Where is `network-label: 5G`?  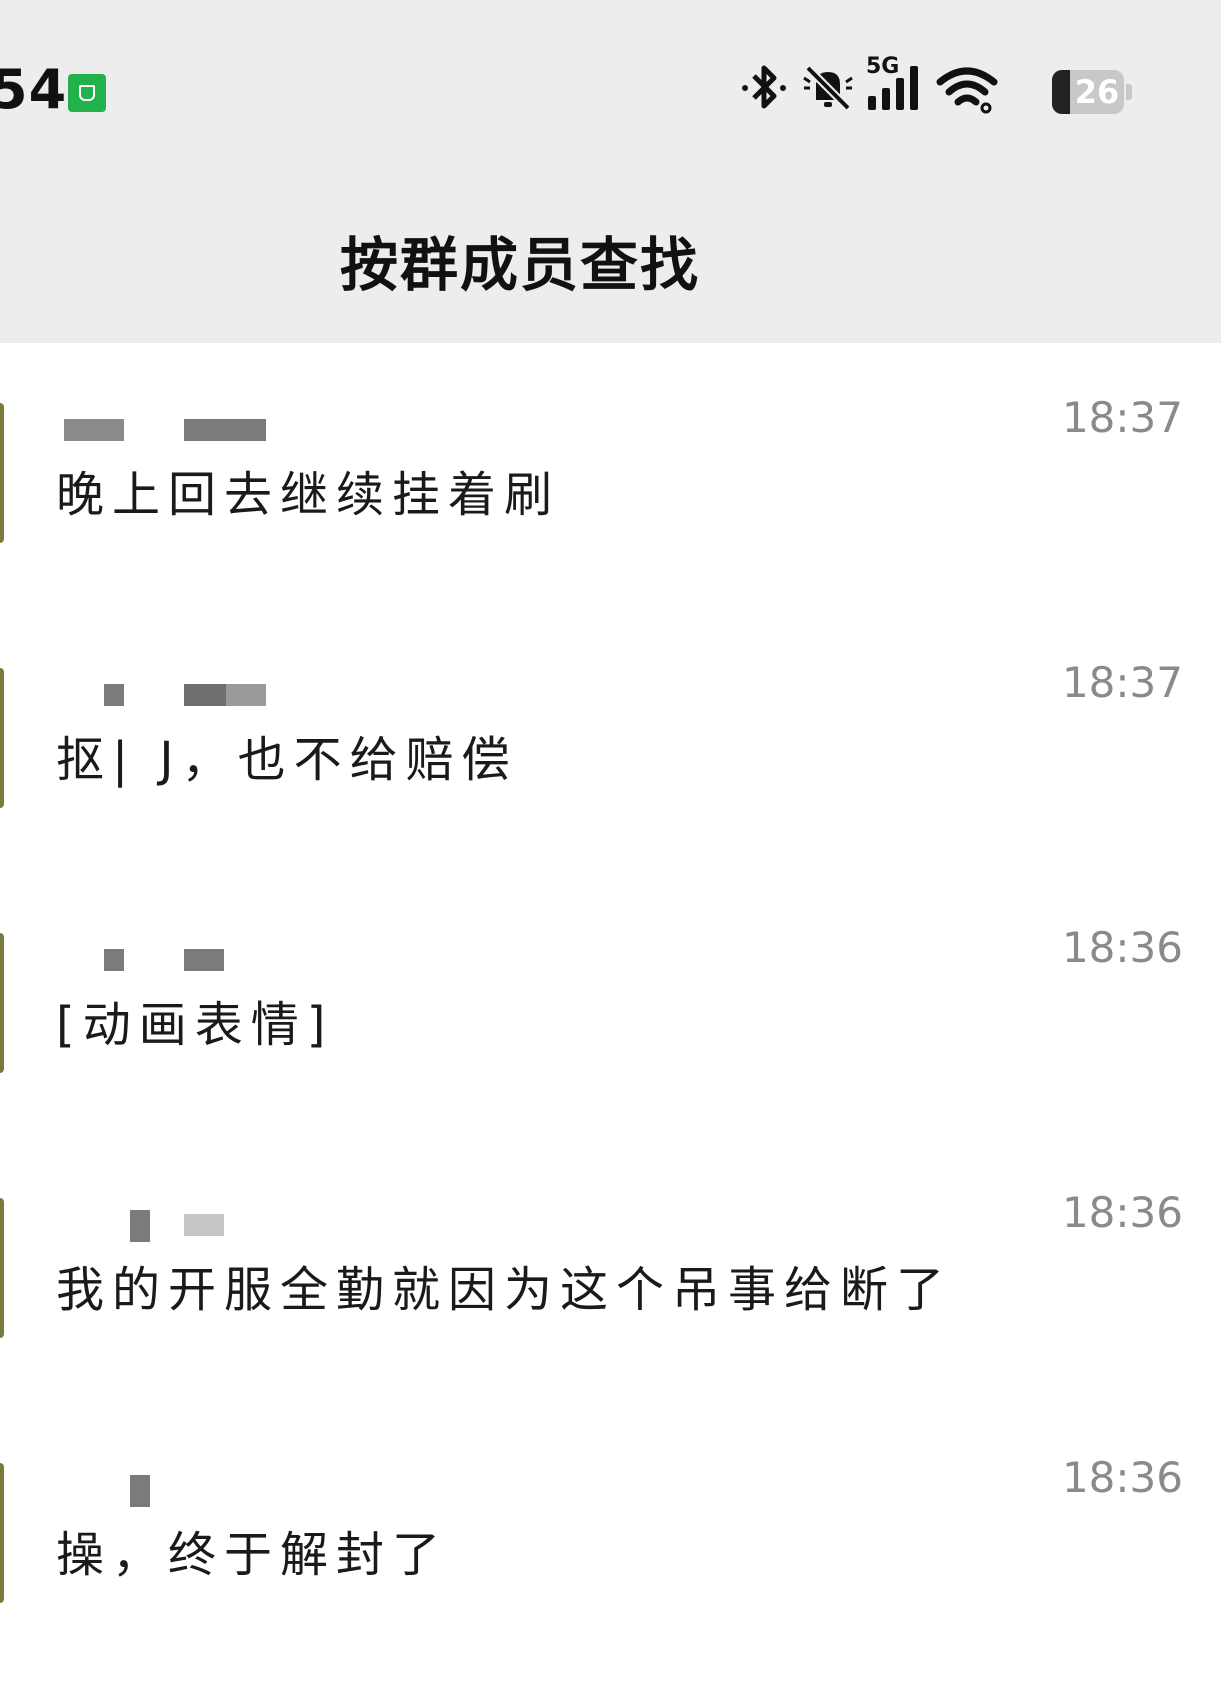 network-label: 5G is located at coordinates (883, 66).